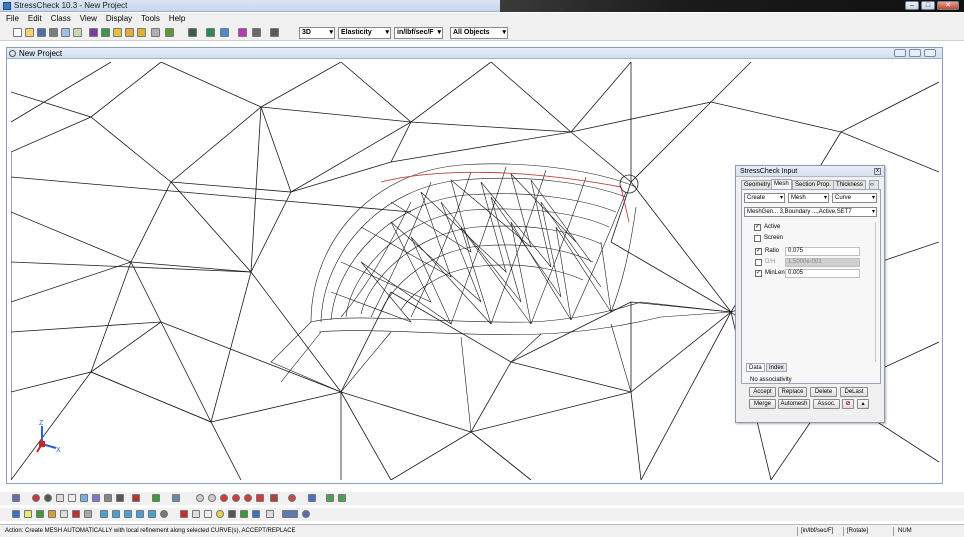 The width and height of the screenshot is (964, 537). What do you see at coordinates (874, 184) in the screenshot?
I see `tab-scroll-arrows: ‹›` at bounding box center [874, 184].